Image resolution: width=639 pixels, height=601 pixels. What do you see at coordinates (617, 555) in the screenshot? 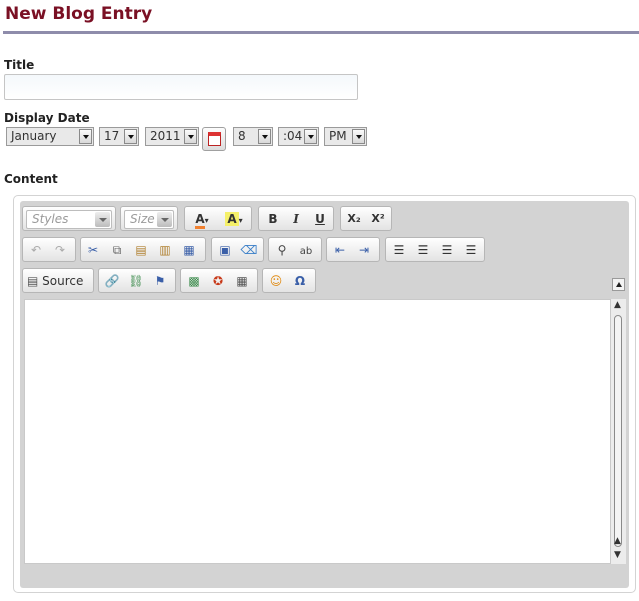
I see `scroll-down-icon: ▼` at bounding box center [617, 555].